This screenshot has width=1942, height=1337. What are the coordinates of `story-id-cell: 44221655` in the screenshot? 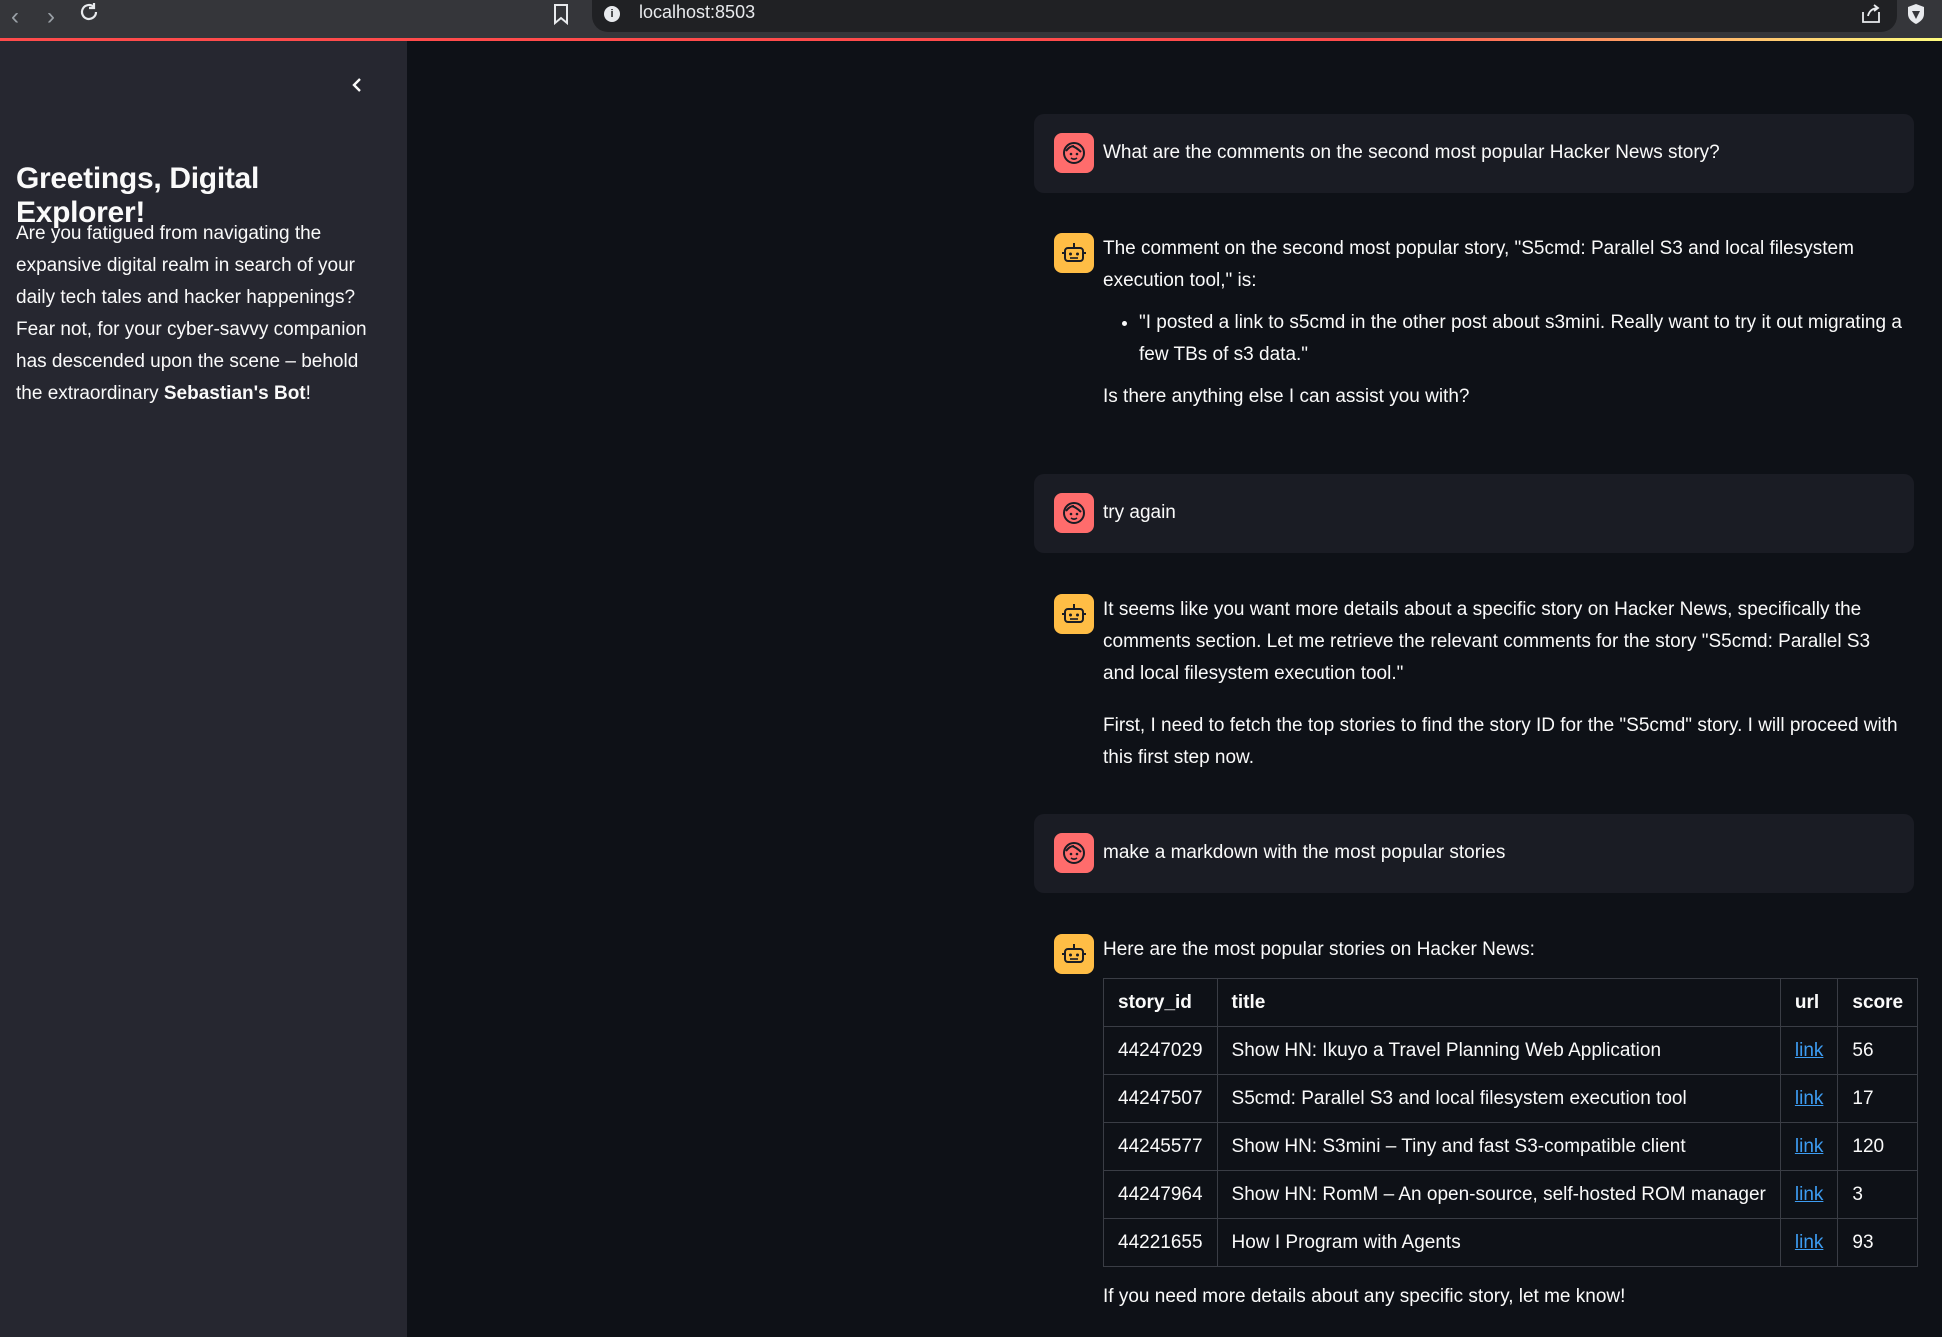 It's located at (1160, 1242).